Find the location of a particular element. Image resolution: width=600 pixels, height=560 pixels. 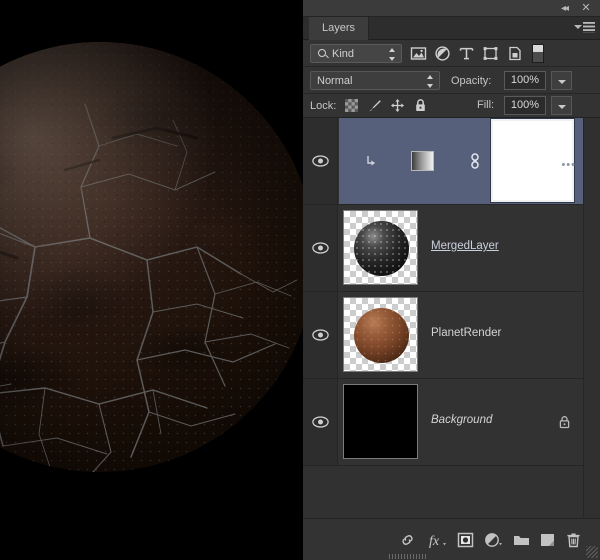

layer-row-body: ••• is located at coordinates (461, 161).